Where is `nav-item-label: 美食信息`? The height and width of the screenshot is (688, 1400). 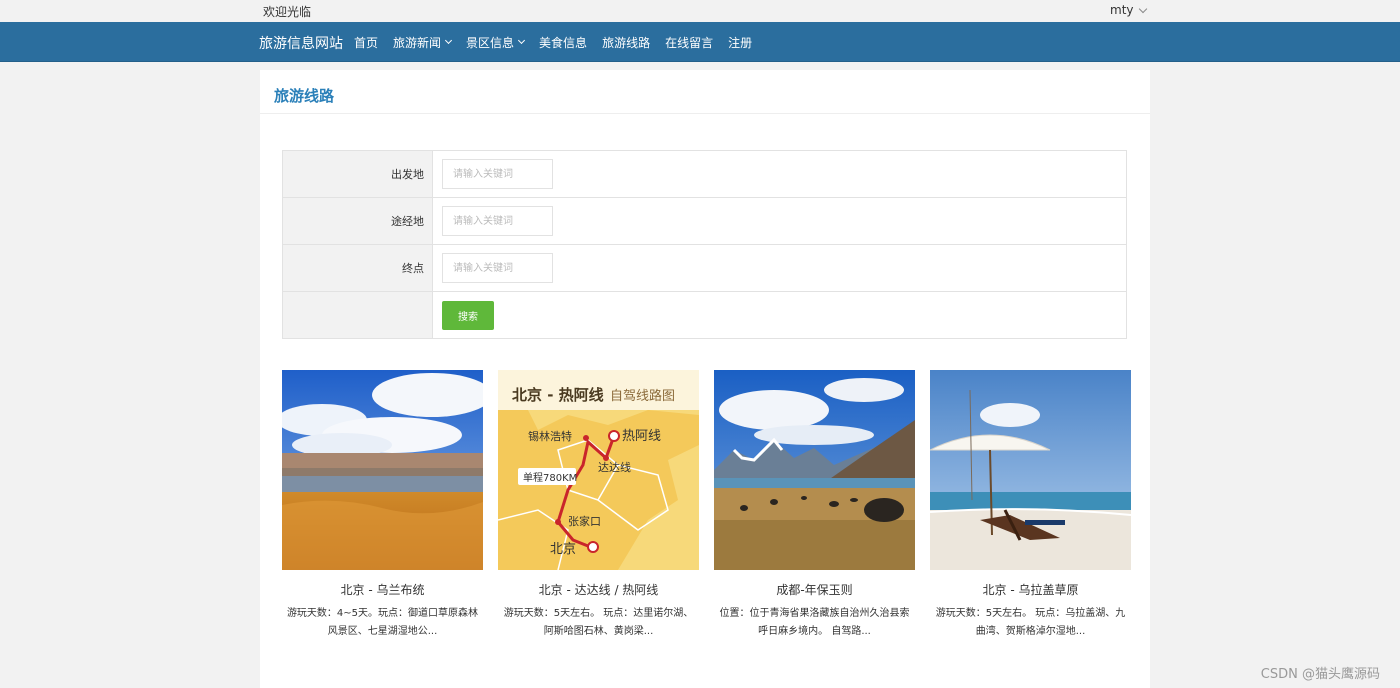 nav-item-label: 美食信息 is located at coordinates (563, 42).